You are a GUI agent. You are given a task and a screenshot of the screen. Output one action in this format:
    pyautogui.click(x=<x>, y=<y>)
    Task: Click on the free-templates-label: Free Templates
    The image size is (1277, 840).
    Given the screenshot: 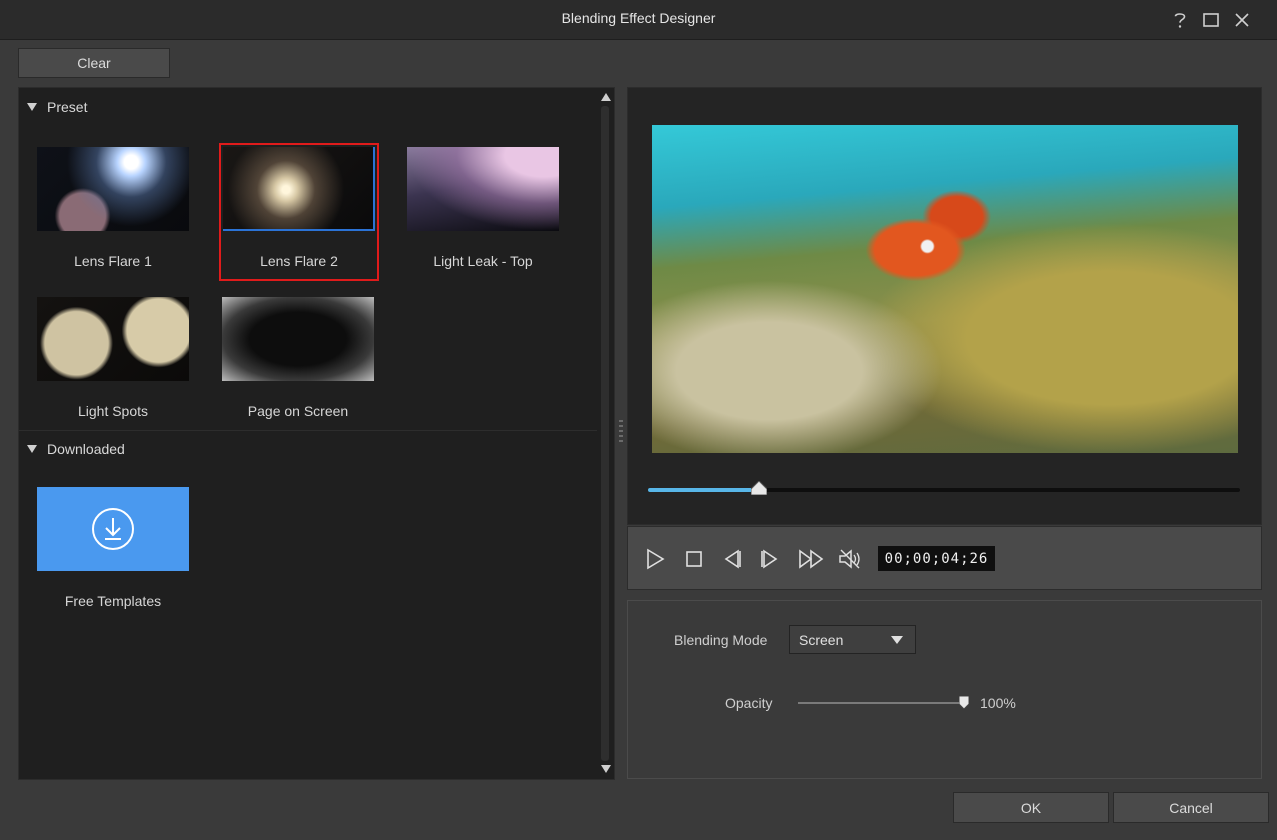 What is the action you would take?
    pyautogui.click(x=113, y=601)
    